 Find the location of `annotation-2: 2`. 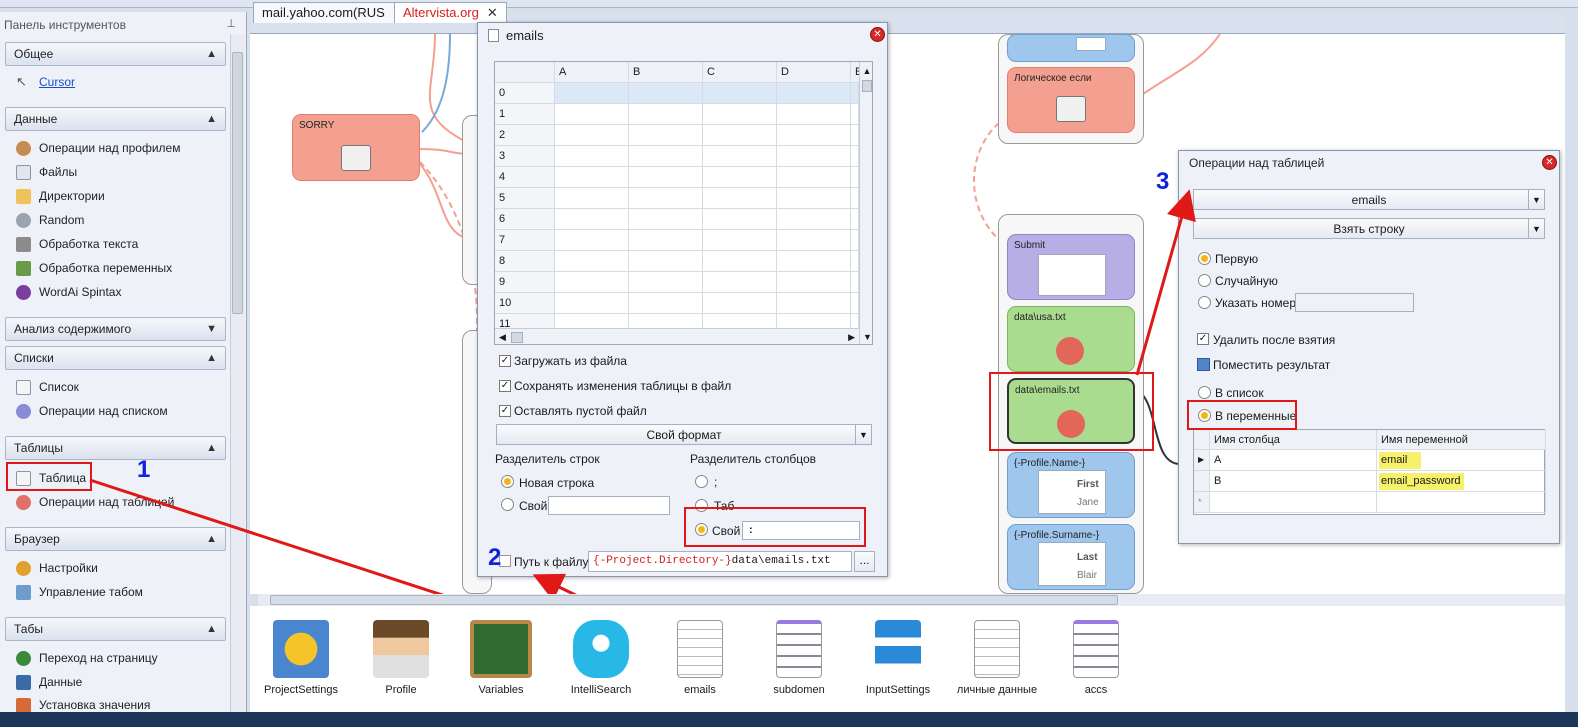

annotation-2: 2 is located at coordinates (495, 557).